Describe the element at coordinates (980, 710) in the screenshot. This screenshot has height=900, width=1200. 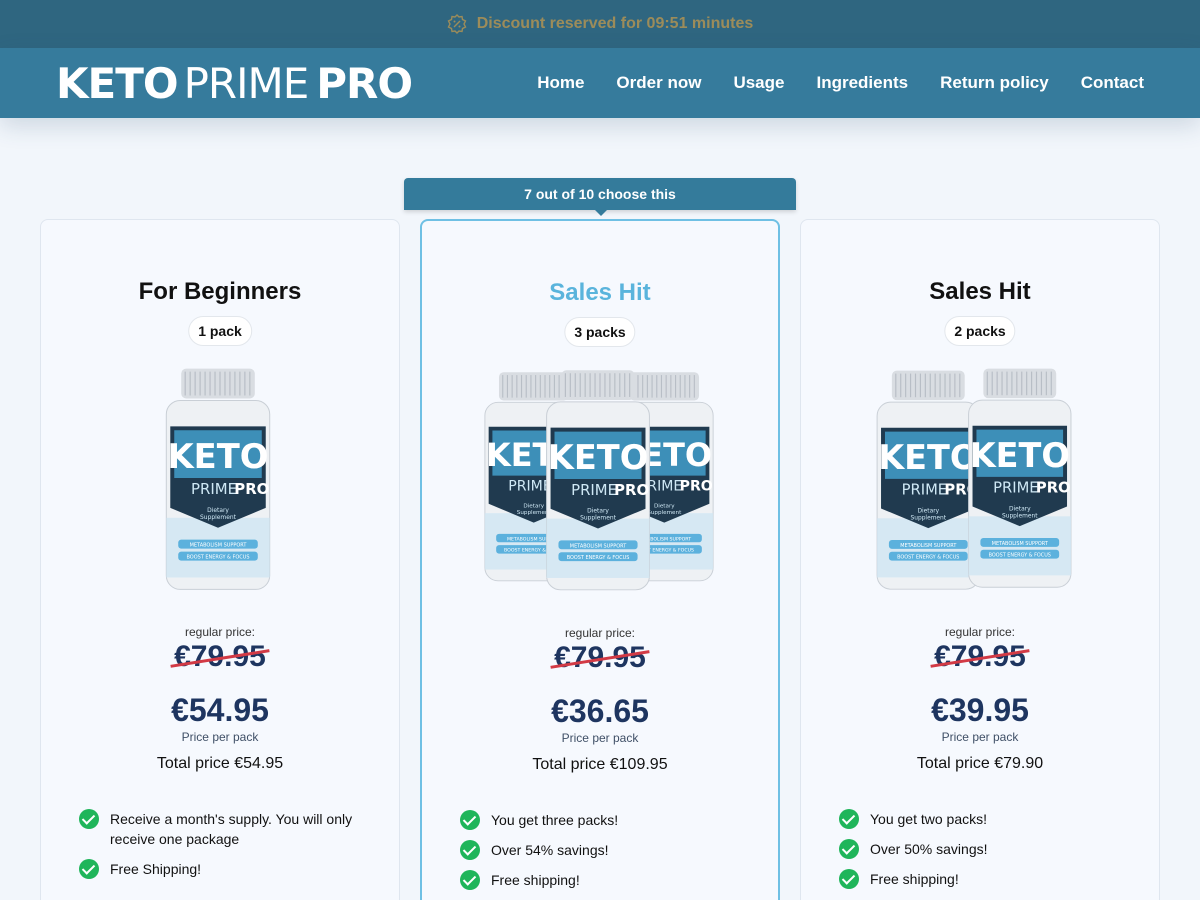
I see `current-price: €39.95` at that location.